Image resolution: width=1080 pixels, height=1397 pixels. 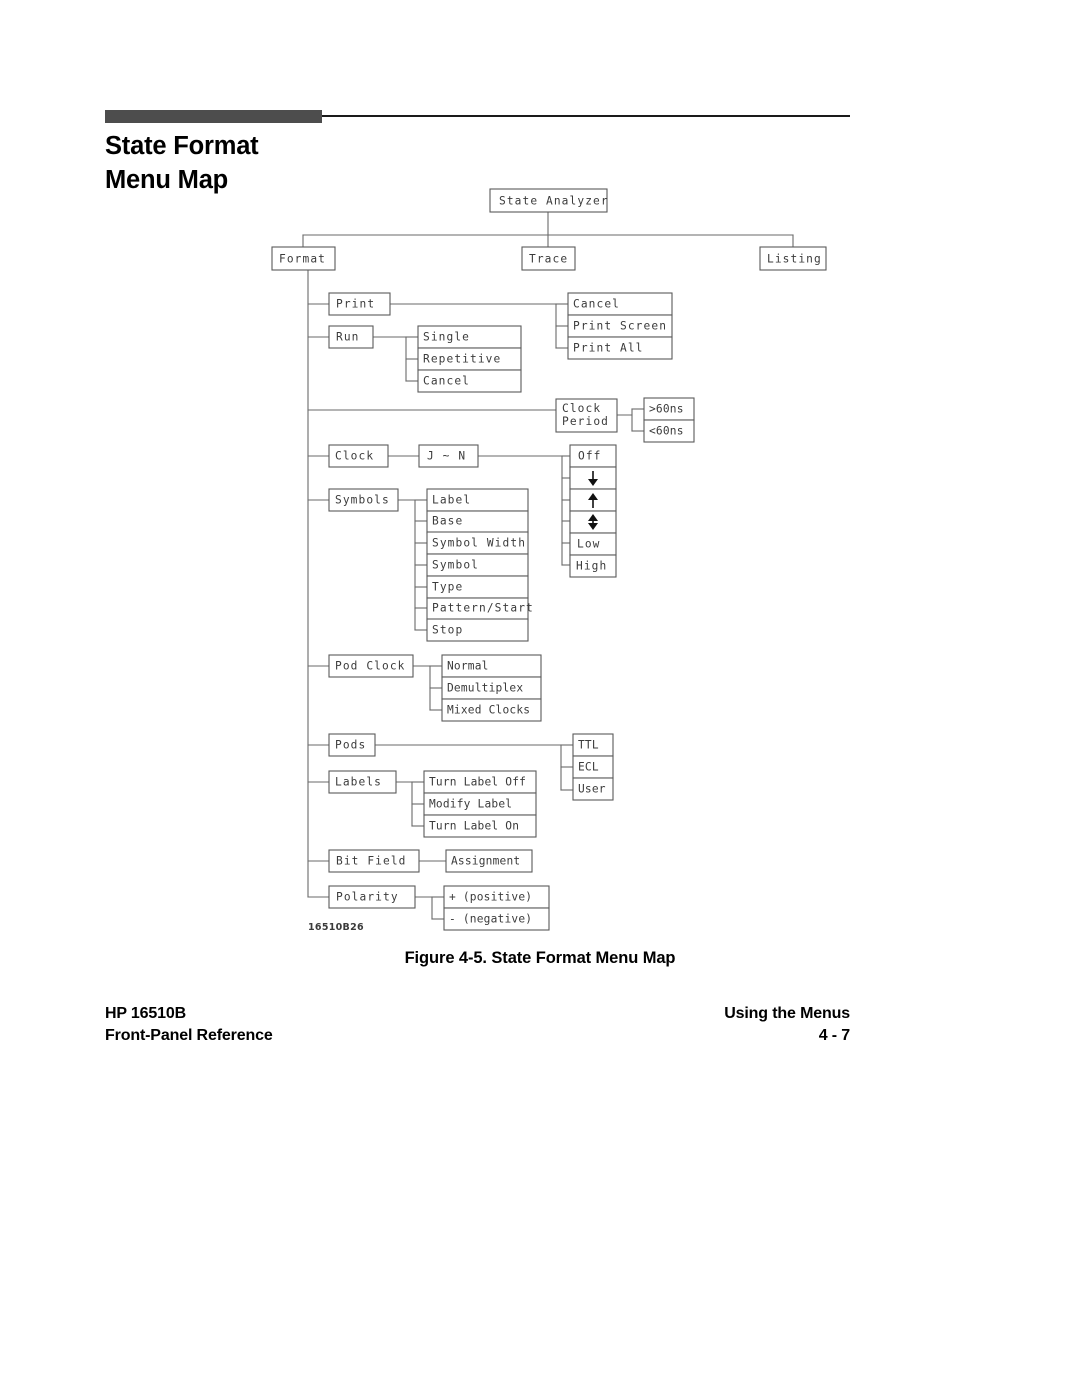 I want to click on node-print-option-print-all-label: Print All, so click(x=608, y=348).